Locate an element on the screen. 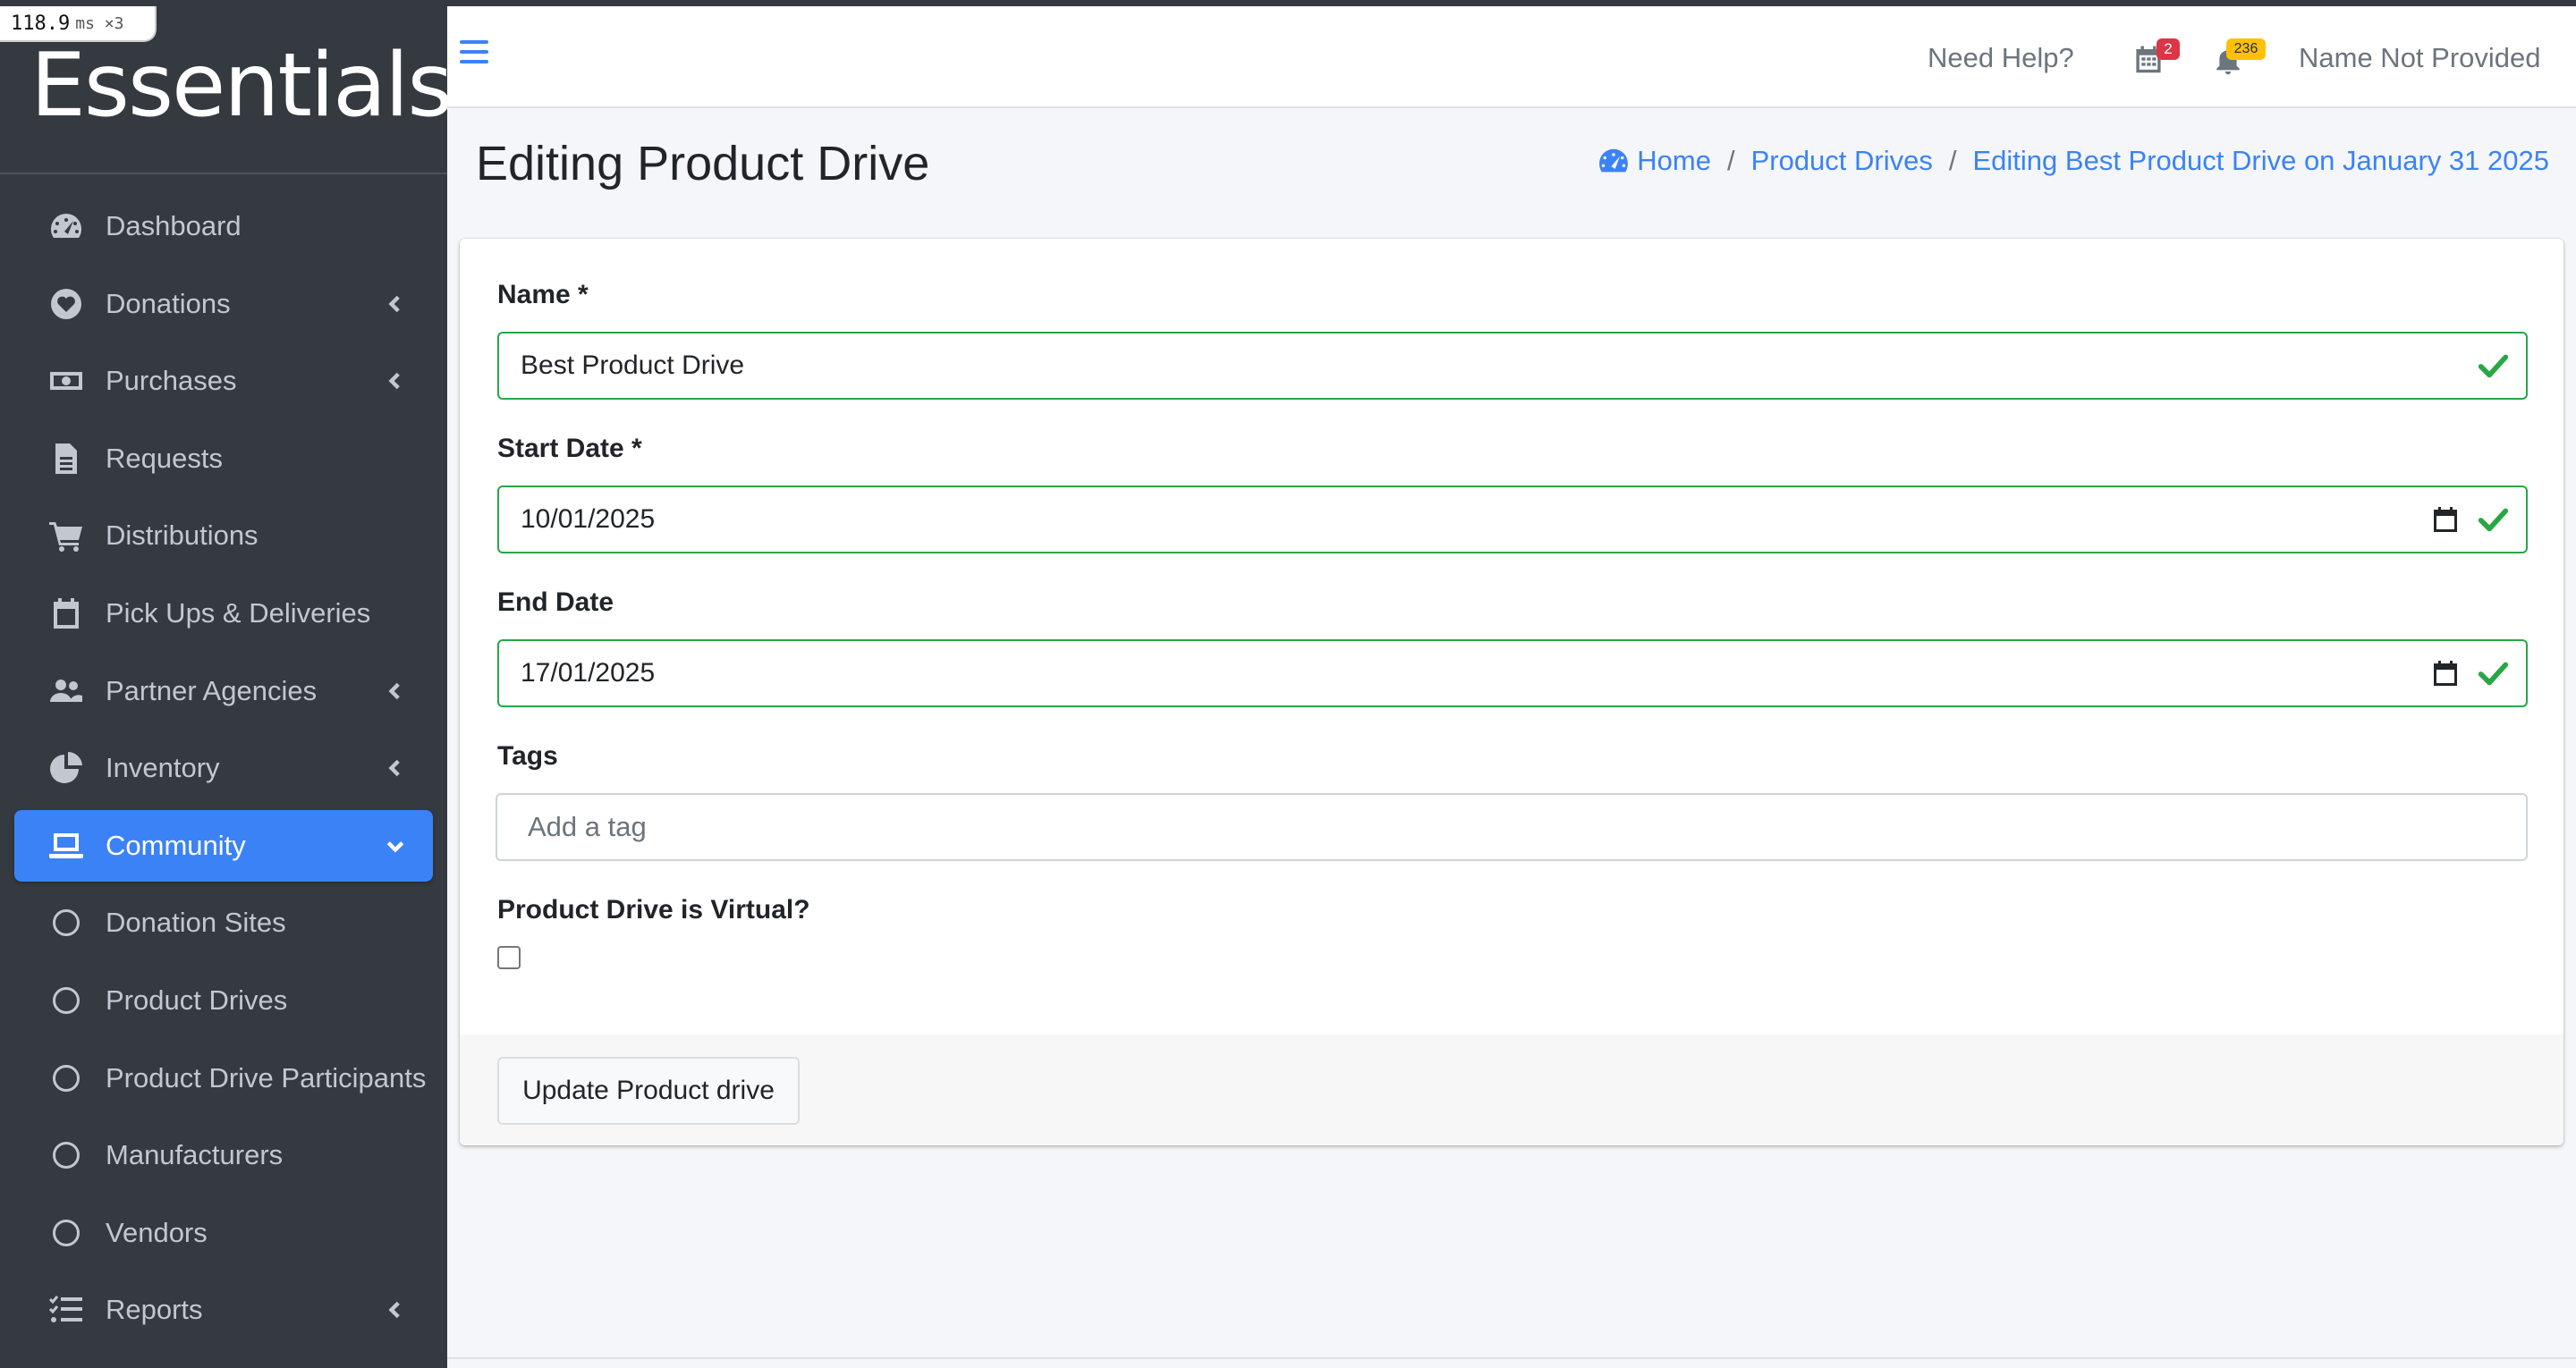  sidebar-item-donations: Donations is located at coordinates (223, 304).